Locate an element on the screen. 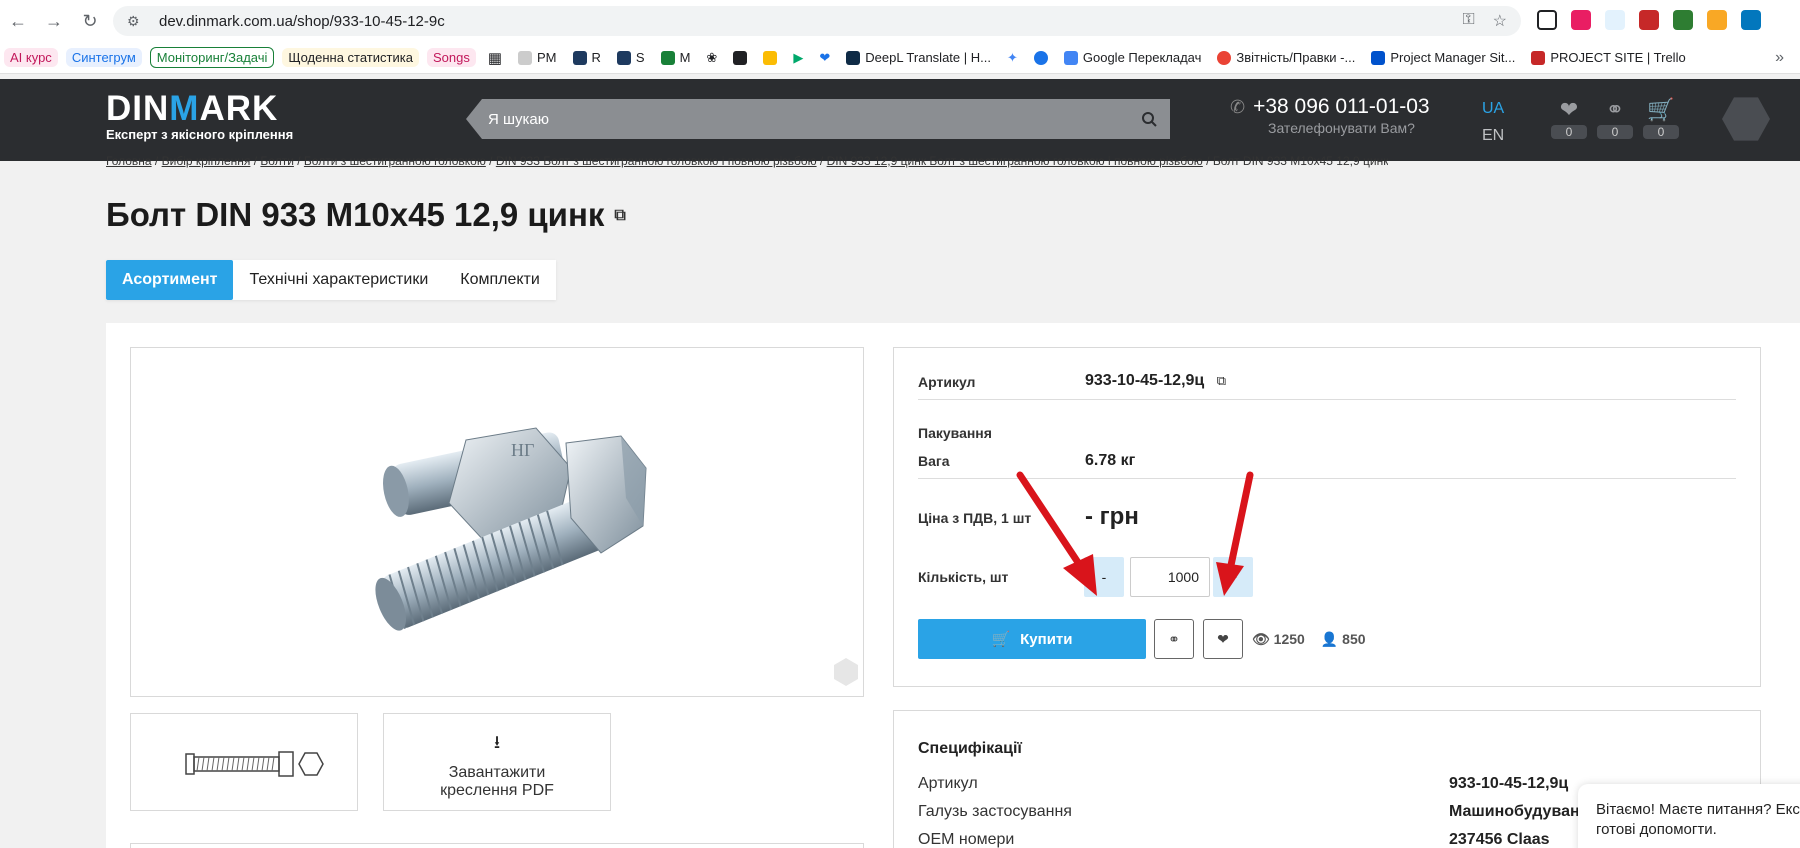 This screenshot has height=848, width=1800. podcast-icon is located at coordinates (1041, 58).